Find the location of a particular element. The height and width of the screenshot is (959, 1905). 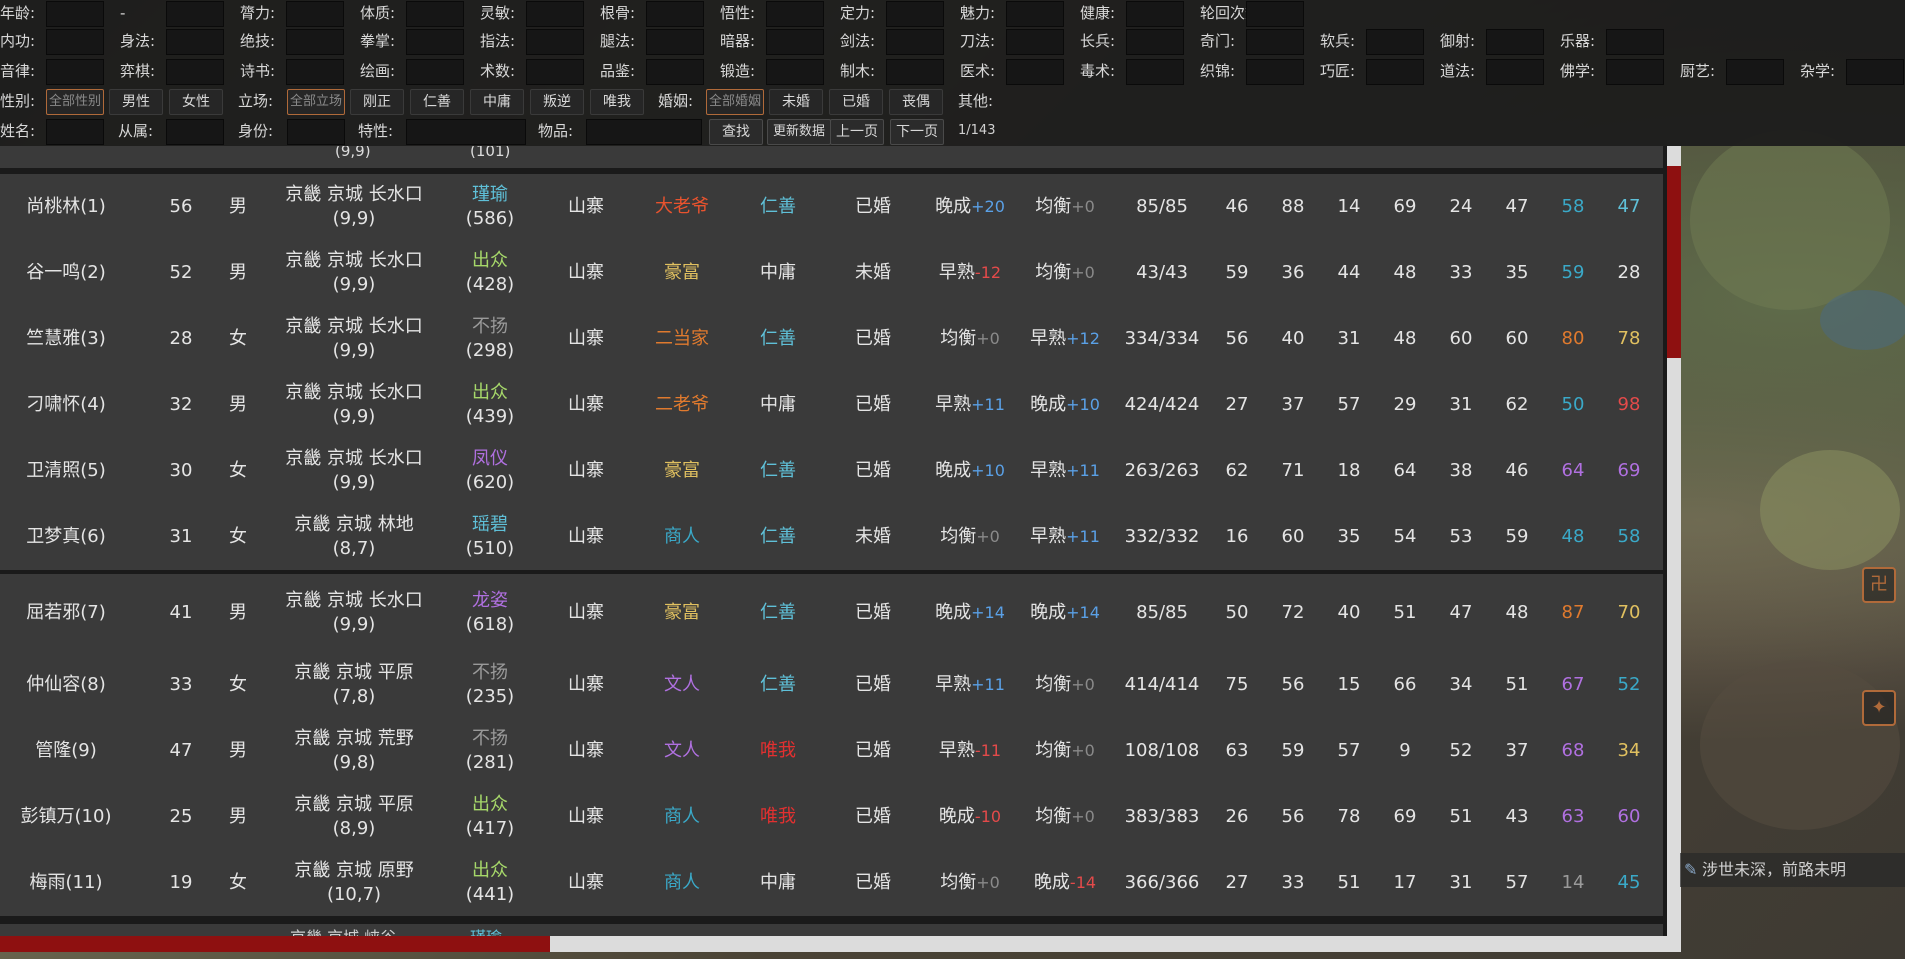

marriage-all-button: 全部婚姻 is located at coordinates (735, 102).